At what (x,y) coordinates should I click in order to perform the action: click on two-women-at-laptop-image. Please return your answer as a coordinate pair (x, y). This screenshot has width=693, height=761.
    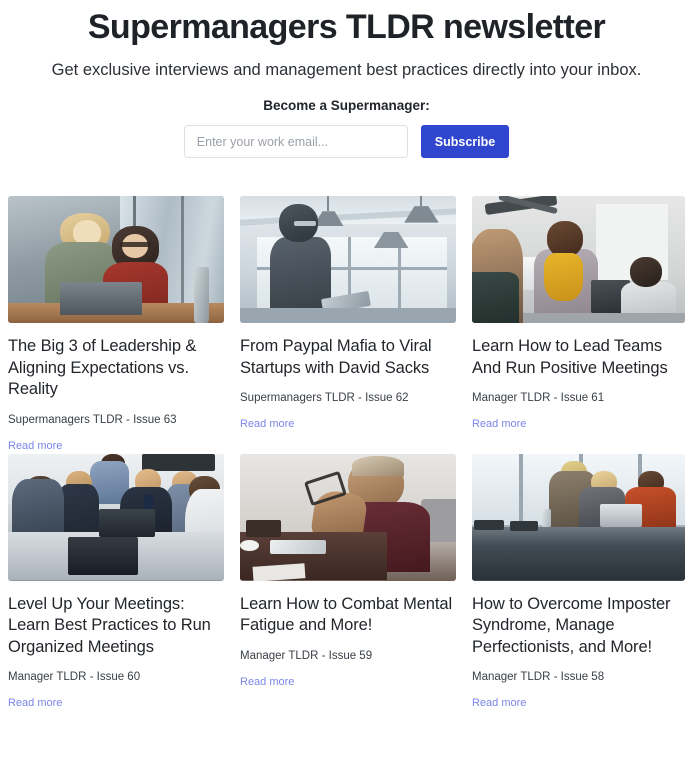
    Looking at the image, I should click on (116, 259).